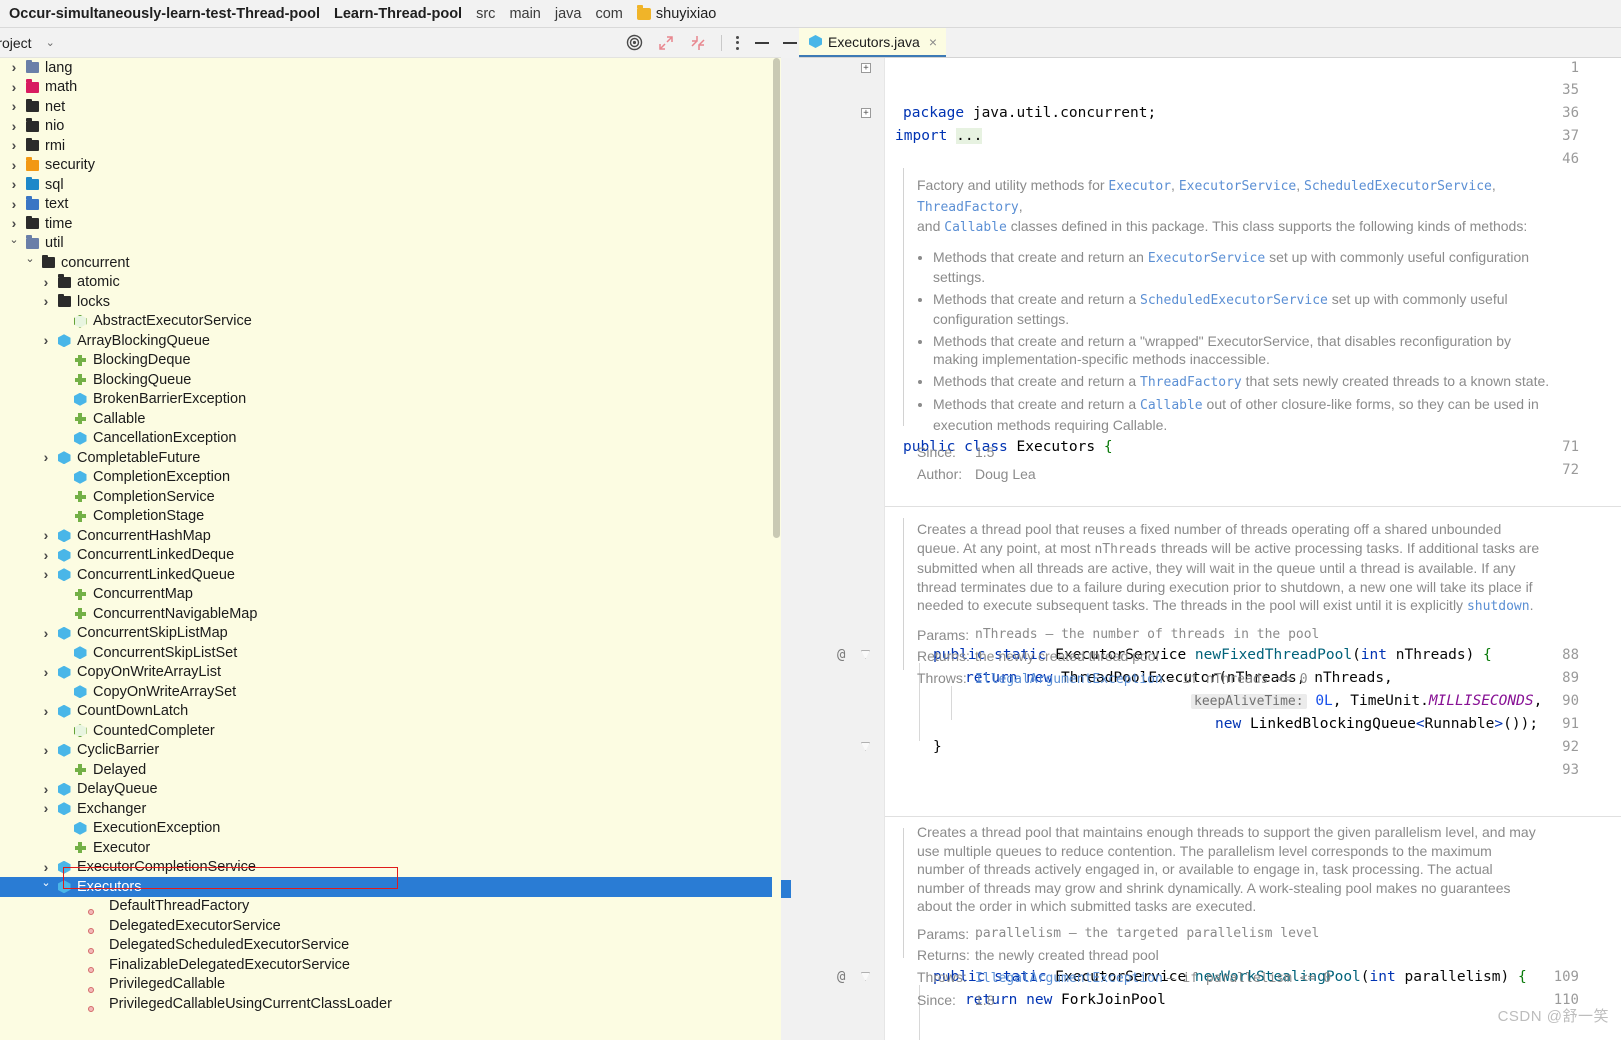 The height and width of the screenshot is (1040, 1621). What do you see at coordinates (390, 478) in the screenshot?
I see `tree-item: CompletionException` at bounding box center [390, 478].